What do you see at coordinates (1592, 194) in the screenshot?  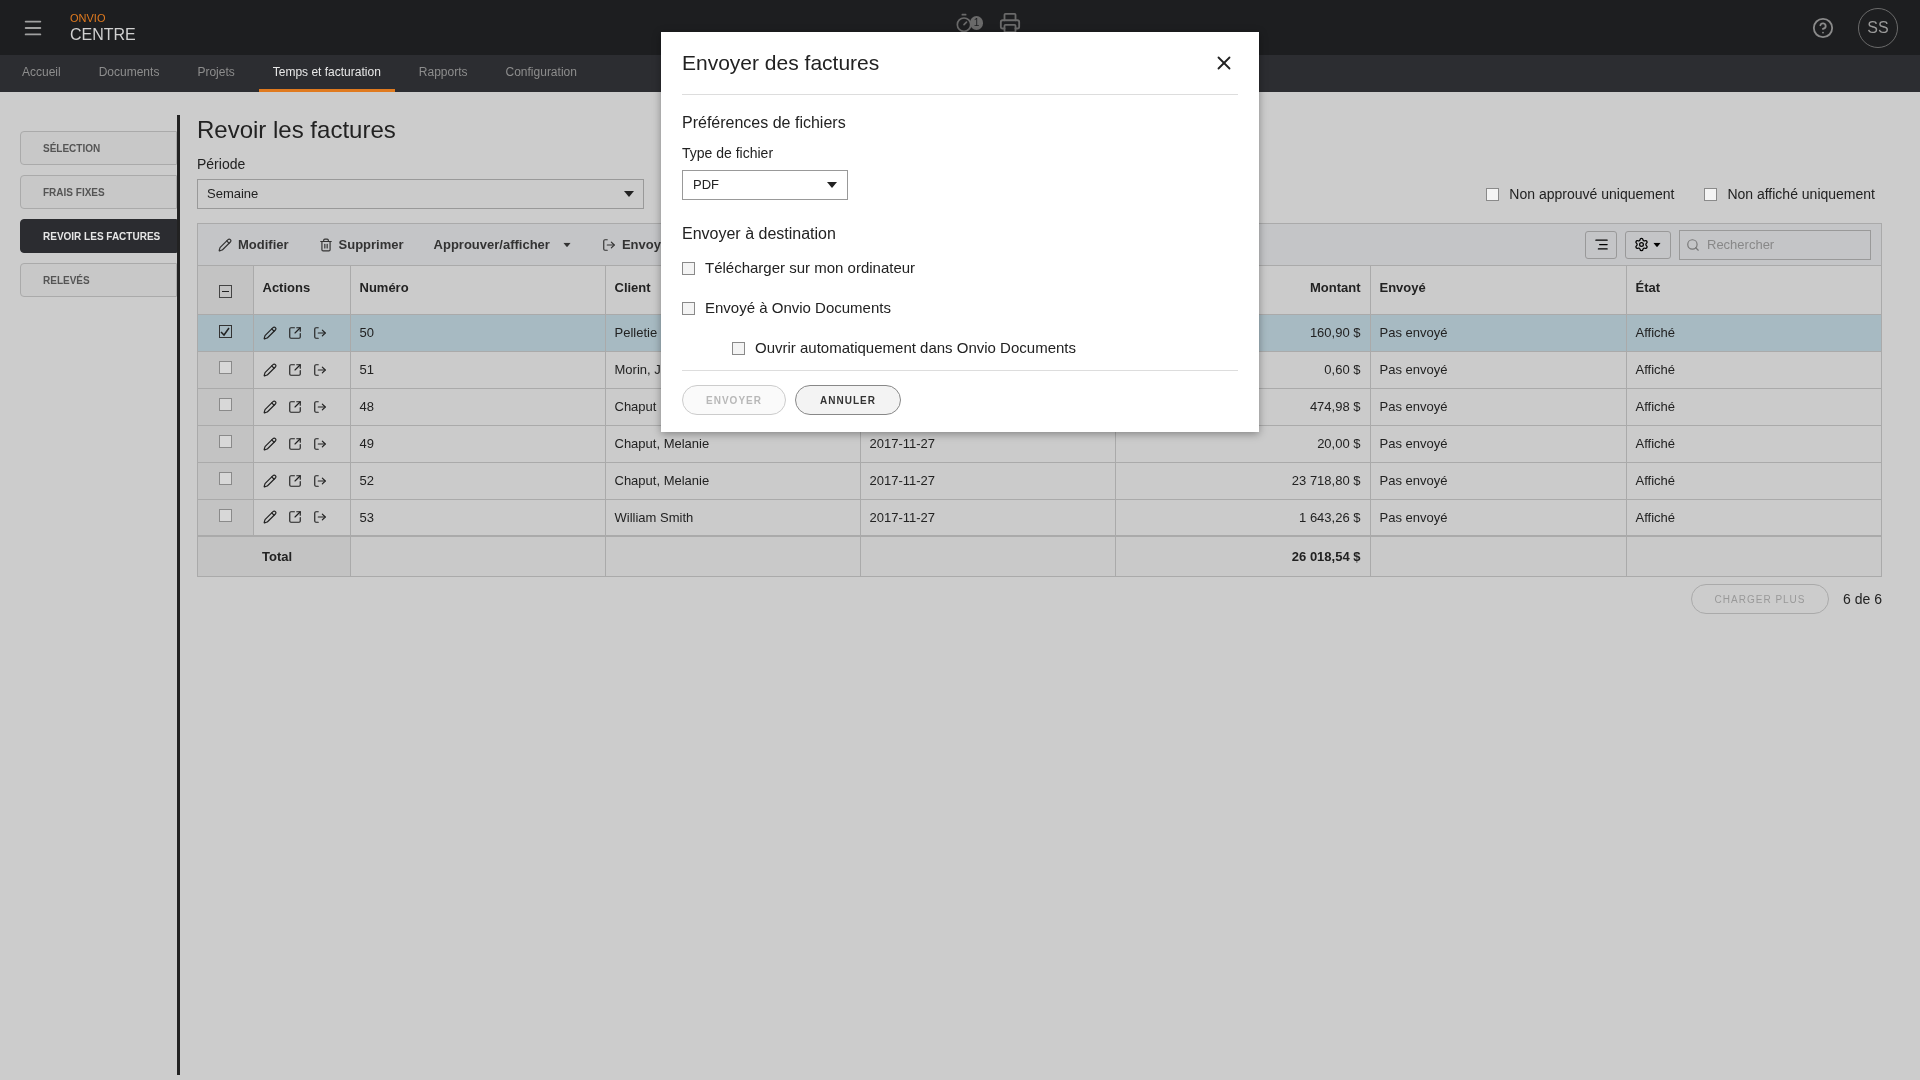 I see `filter-label: Non approuvé uniquement` at bounding box center [1592, 194].